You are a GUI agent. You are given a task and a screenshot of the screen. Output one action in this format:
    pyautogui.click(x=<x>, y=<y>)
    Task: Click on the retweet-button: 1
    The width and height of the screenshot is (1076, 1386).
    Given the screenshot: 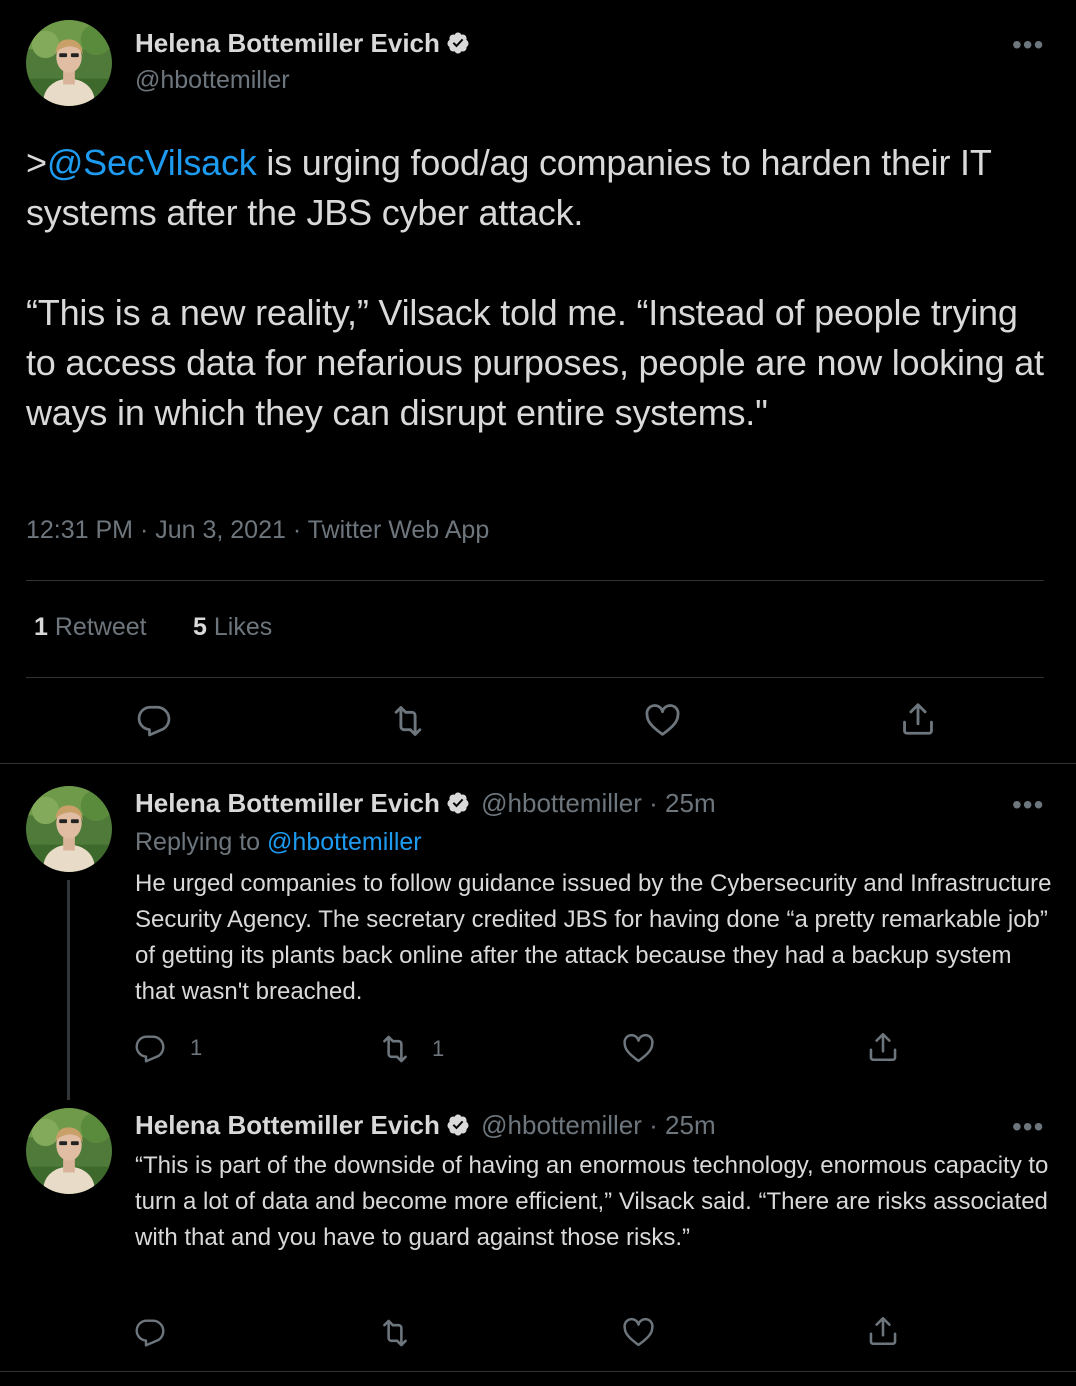 What is the action you would take?
    pyautogui.click(x=411, y=1049)
    